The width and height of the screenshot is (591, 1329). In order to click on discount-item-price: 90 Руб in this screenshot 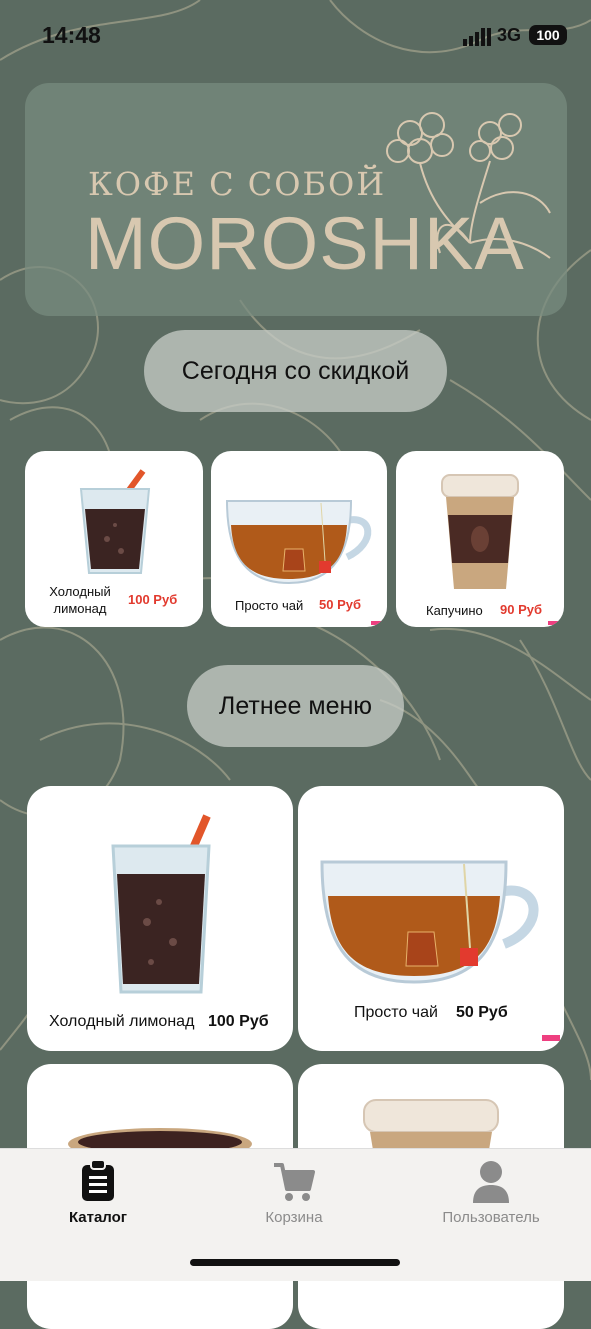, I will do `click(521, 609)`.